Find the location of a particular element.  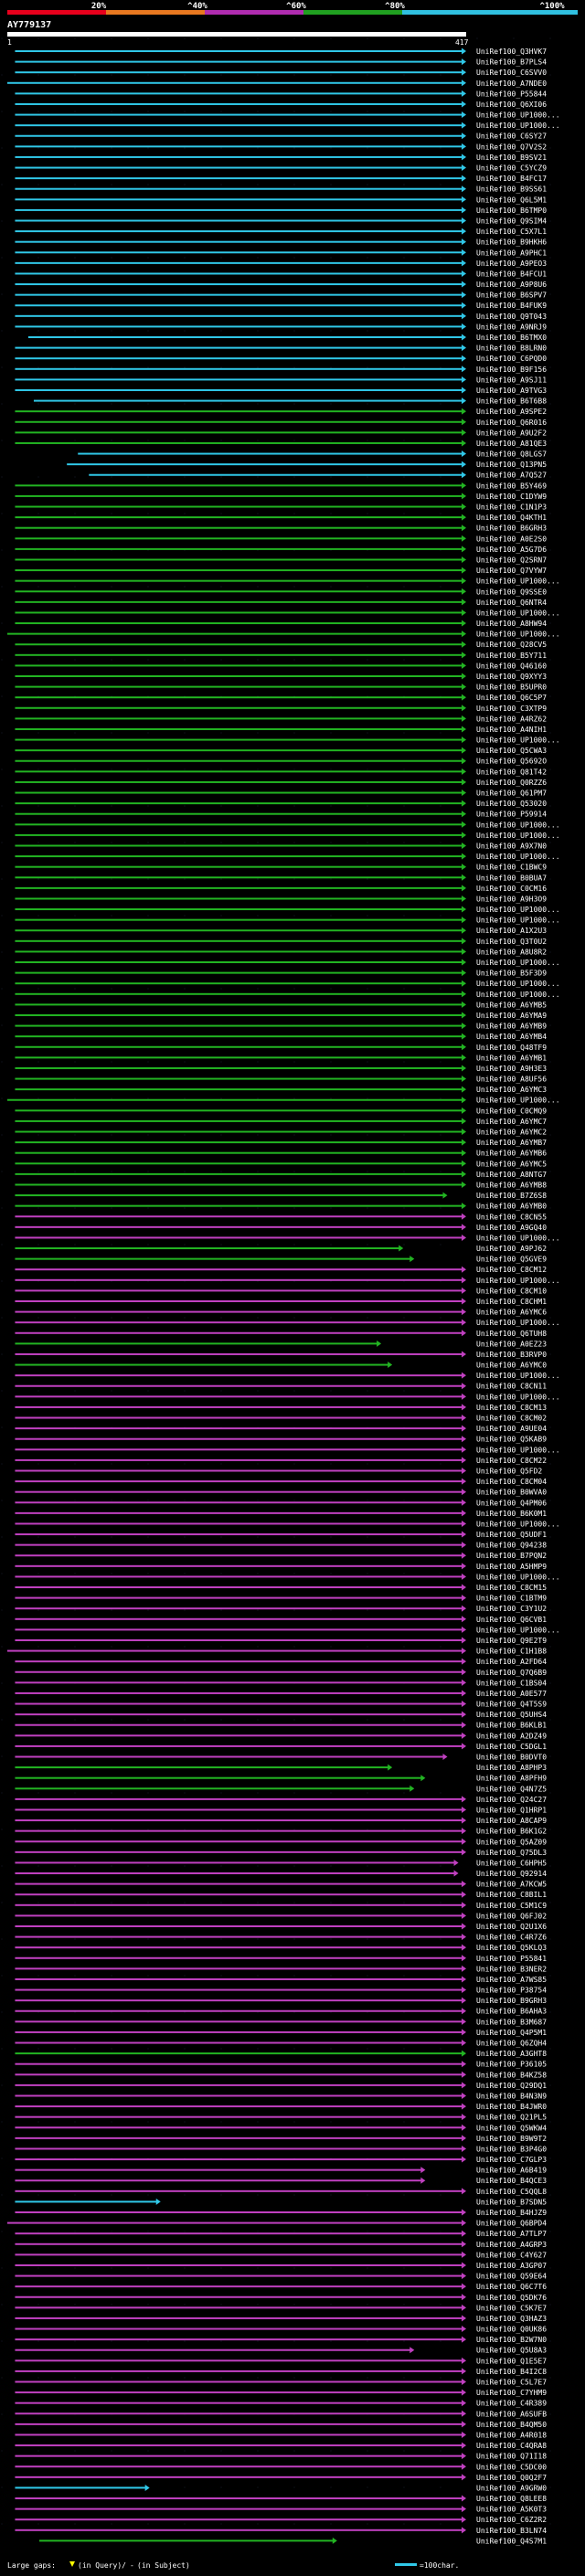

hit-label: UniRef100_A2FD64 is located at coordinates (512, 1662).